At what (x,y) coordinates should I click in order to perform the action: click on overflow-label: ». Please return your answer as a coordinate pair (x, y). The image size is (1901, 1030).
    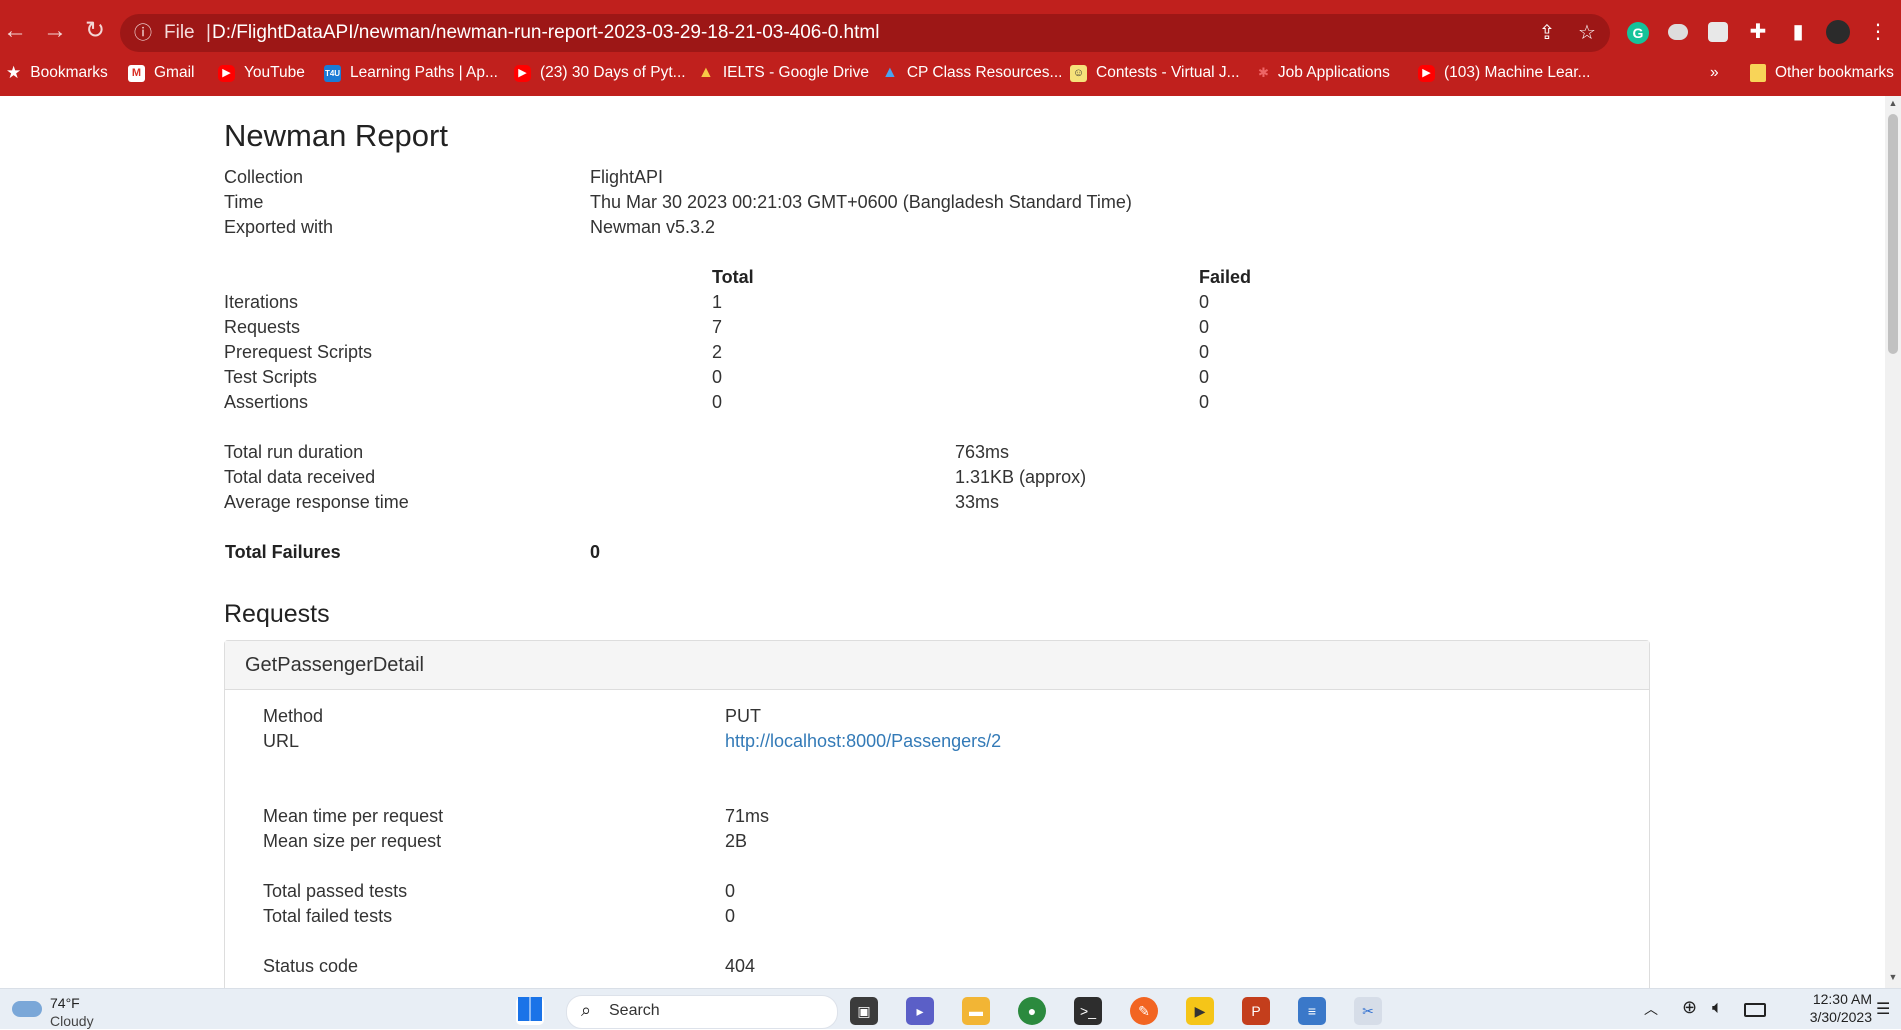
    Looking at the image, I should click on (1714, 72).